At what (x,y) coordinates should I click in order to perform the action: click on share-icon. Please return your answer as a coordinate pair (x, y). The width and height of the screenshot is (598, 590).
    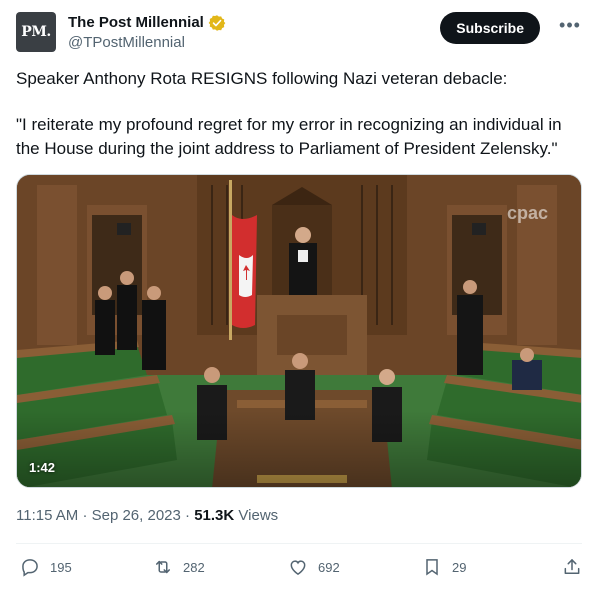
    Looking at the image, I should click on (572, 566).